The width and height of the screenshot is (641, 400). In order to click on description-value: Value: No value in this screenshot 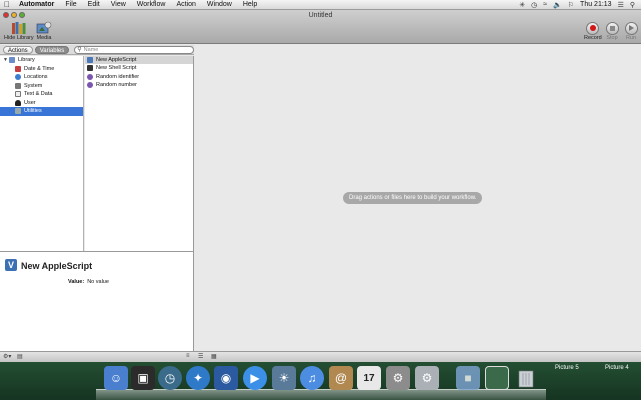, I will do `click(88, 282)`.